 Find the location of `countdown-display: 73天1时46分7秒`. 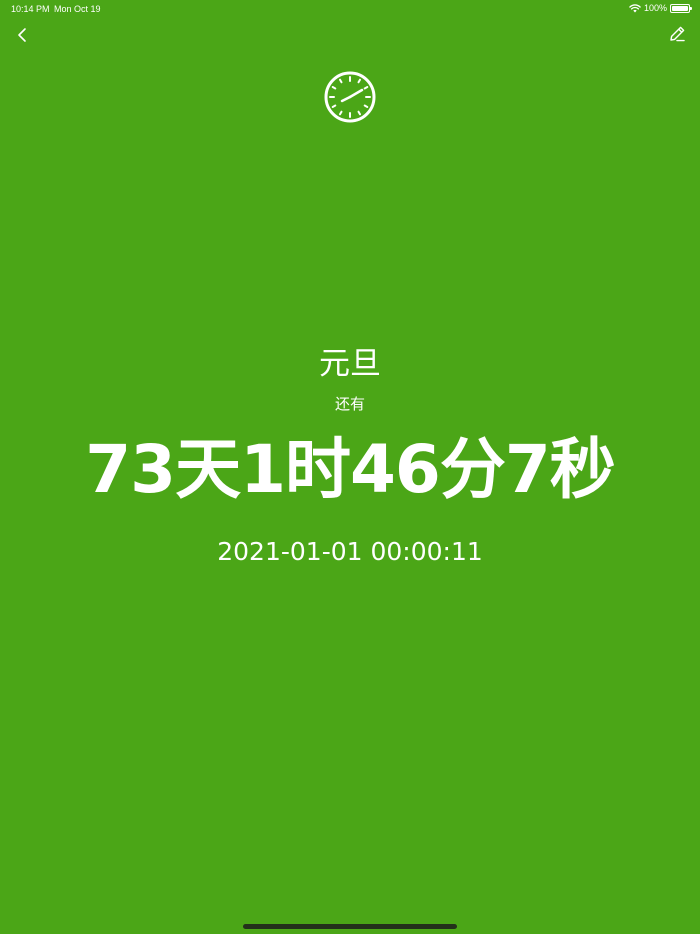

countdown-display: 73天1时46分7秒 is located at coordinates (350, 469).